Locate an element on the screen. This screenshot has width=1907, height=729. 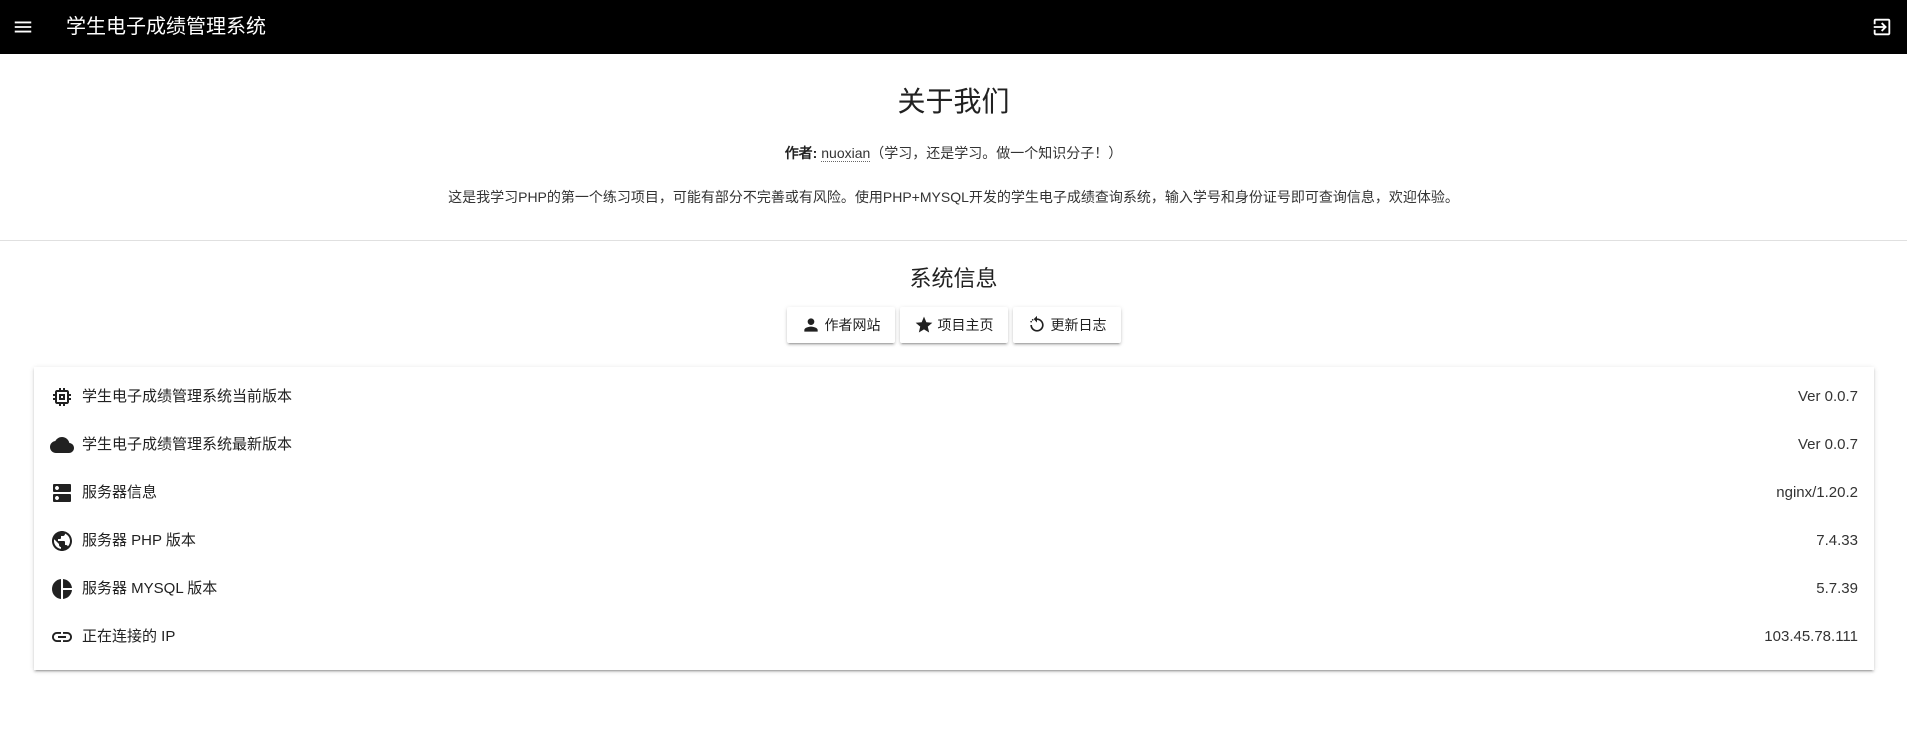
row-value: nginx/1.20.2 is located at coordinates (1817, 492).